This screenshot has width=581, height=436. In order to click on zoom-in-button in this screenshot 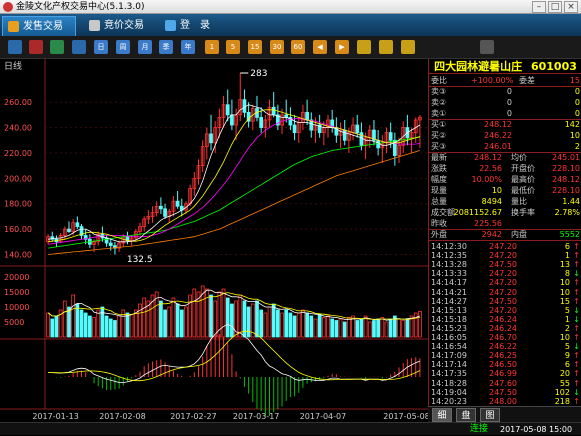, I will do `click(364, 47)`.